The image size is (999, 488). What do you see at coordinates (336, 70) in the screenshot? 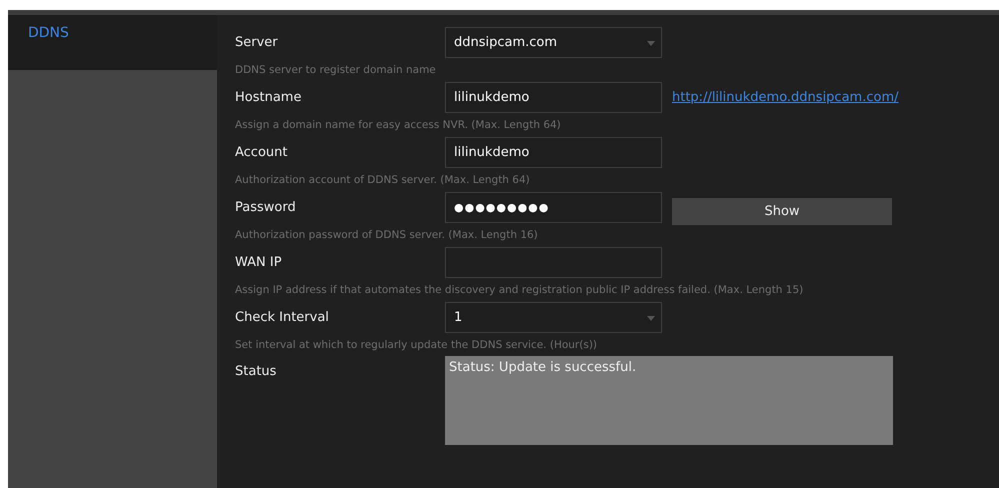
I see `field-hint: DDNS server to register domain name` at bounding box center [336, 70].